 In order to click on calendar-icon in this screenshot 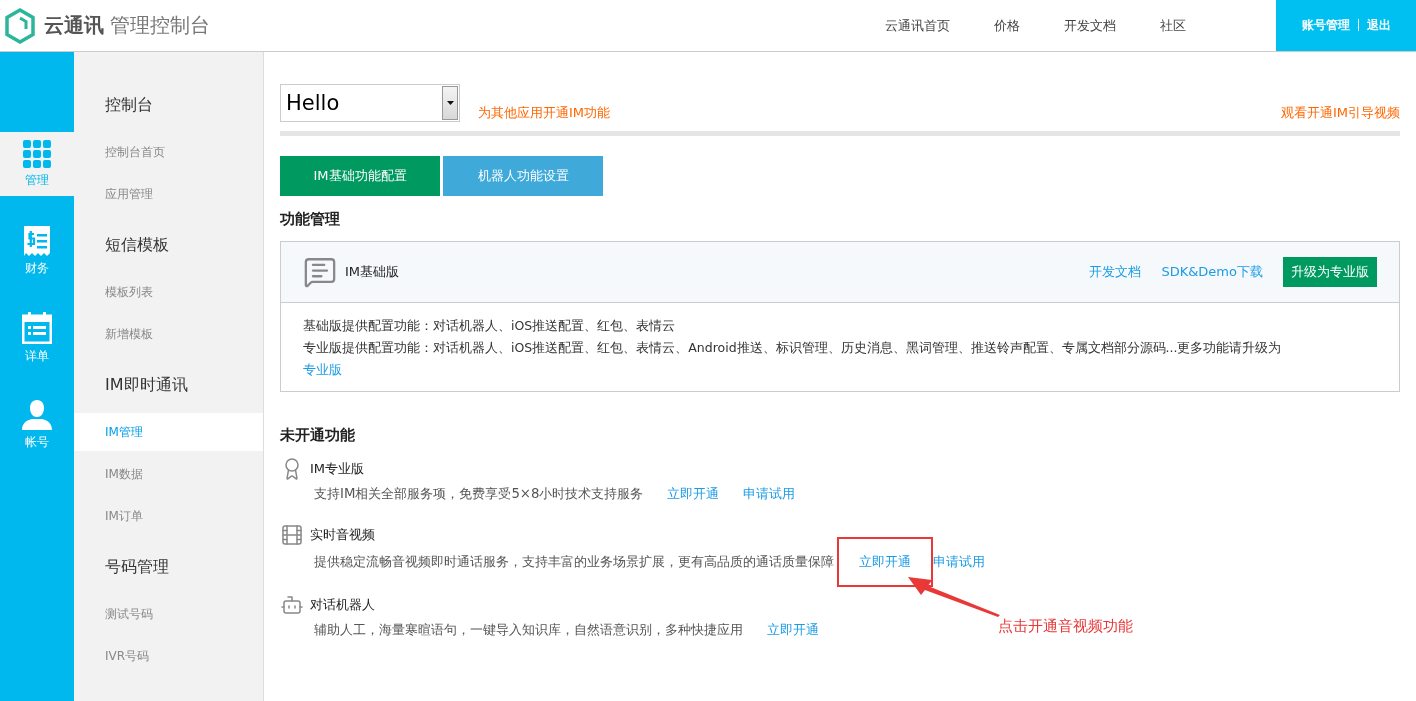, I will do `click(37, 327)`.